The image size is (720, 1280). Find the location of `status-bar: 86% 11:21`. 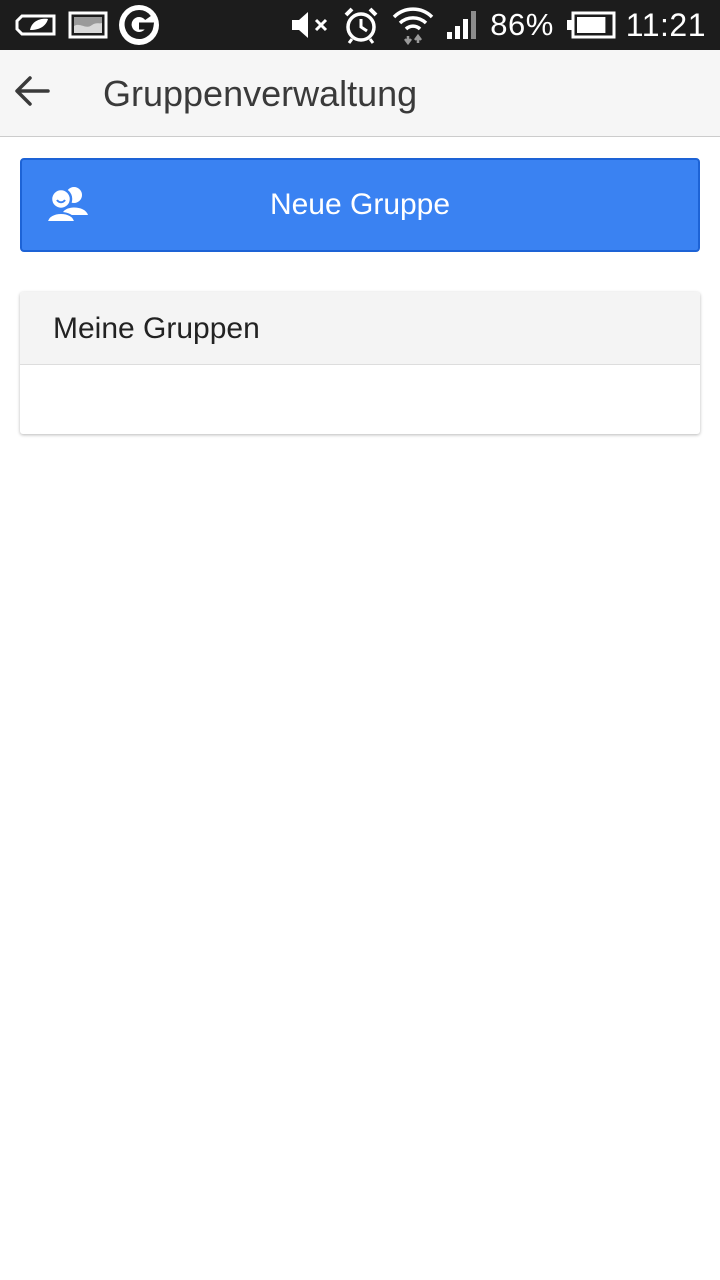

status-bar: 86% 11:21 is located at coordinates (360, 25).